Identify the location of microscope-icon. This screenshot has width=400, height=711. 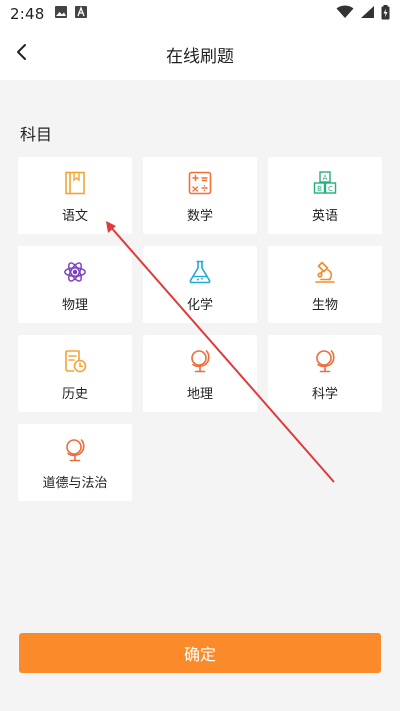
(325, 272).